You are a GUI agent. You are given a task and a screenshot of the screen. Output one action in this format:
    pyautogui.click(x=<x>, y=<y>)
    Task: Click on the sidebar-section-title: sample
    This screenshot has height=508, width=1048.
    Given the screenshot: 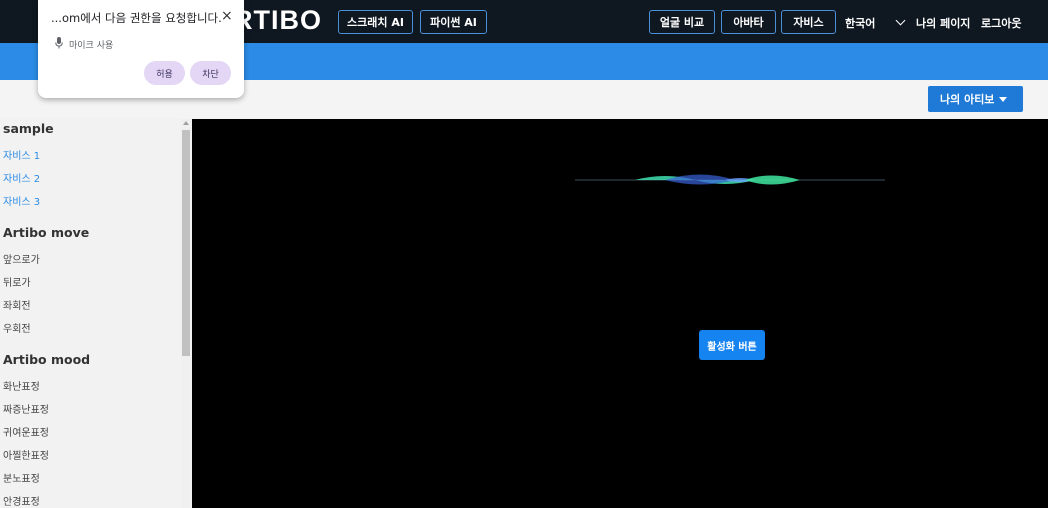 What is the action you would take?
    pyautogui.click(x=28, y=128)
    